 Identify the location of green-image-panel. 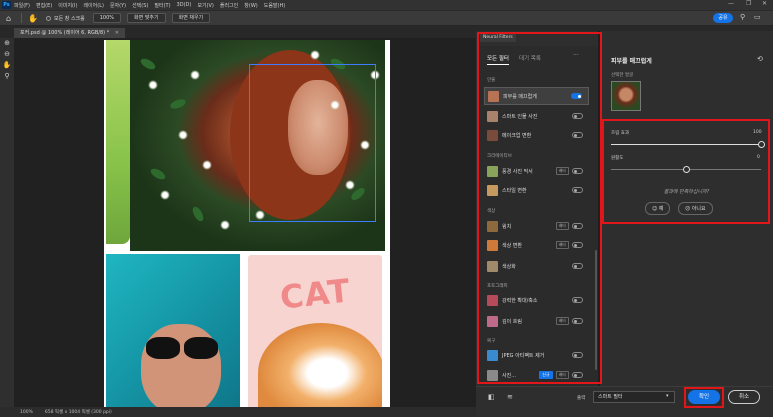
(118, 142).